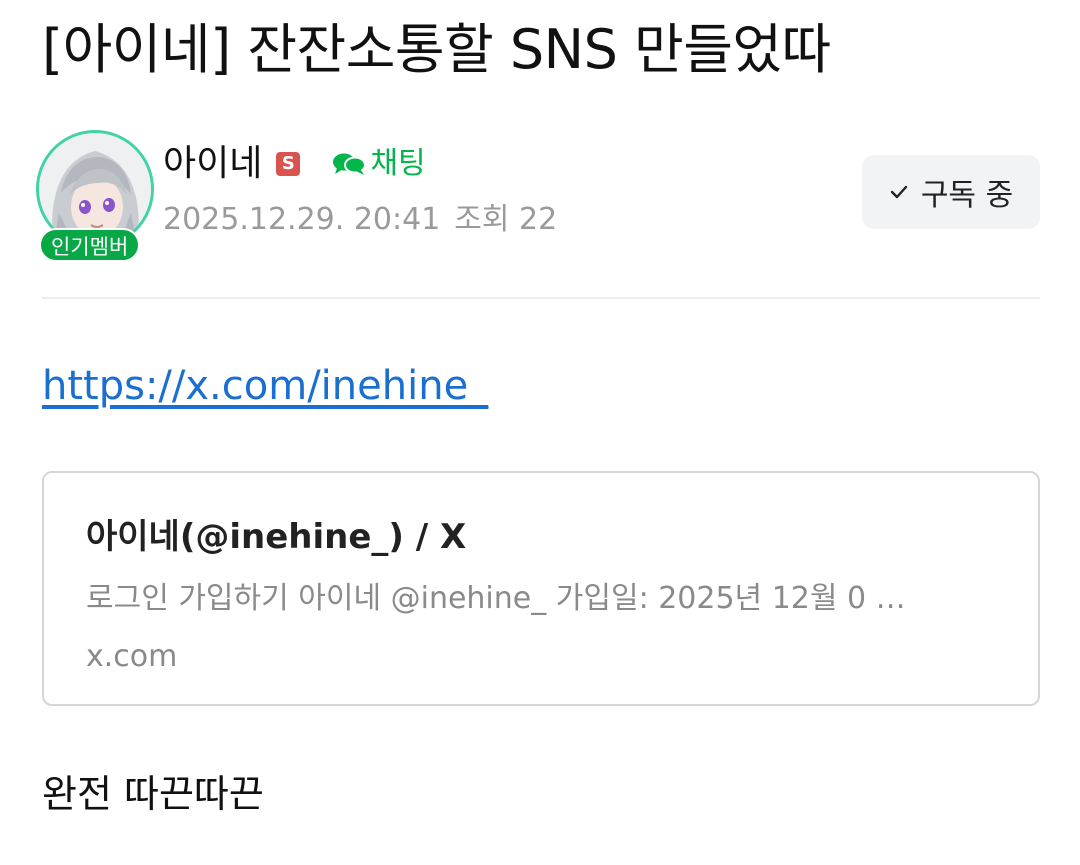 This screenshot has height=865, width=1080. Describe the element at coordinates (95, 196) in the screenshot. I see `author-avatar-container: 인기멤버` at that location.